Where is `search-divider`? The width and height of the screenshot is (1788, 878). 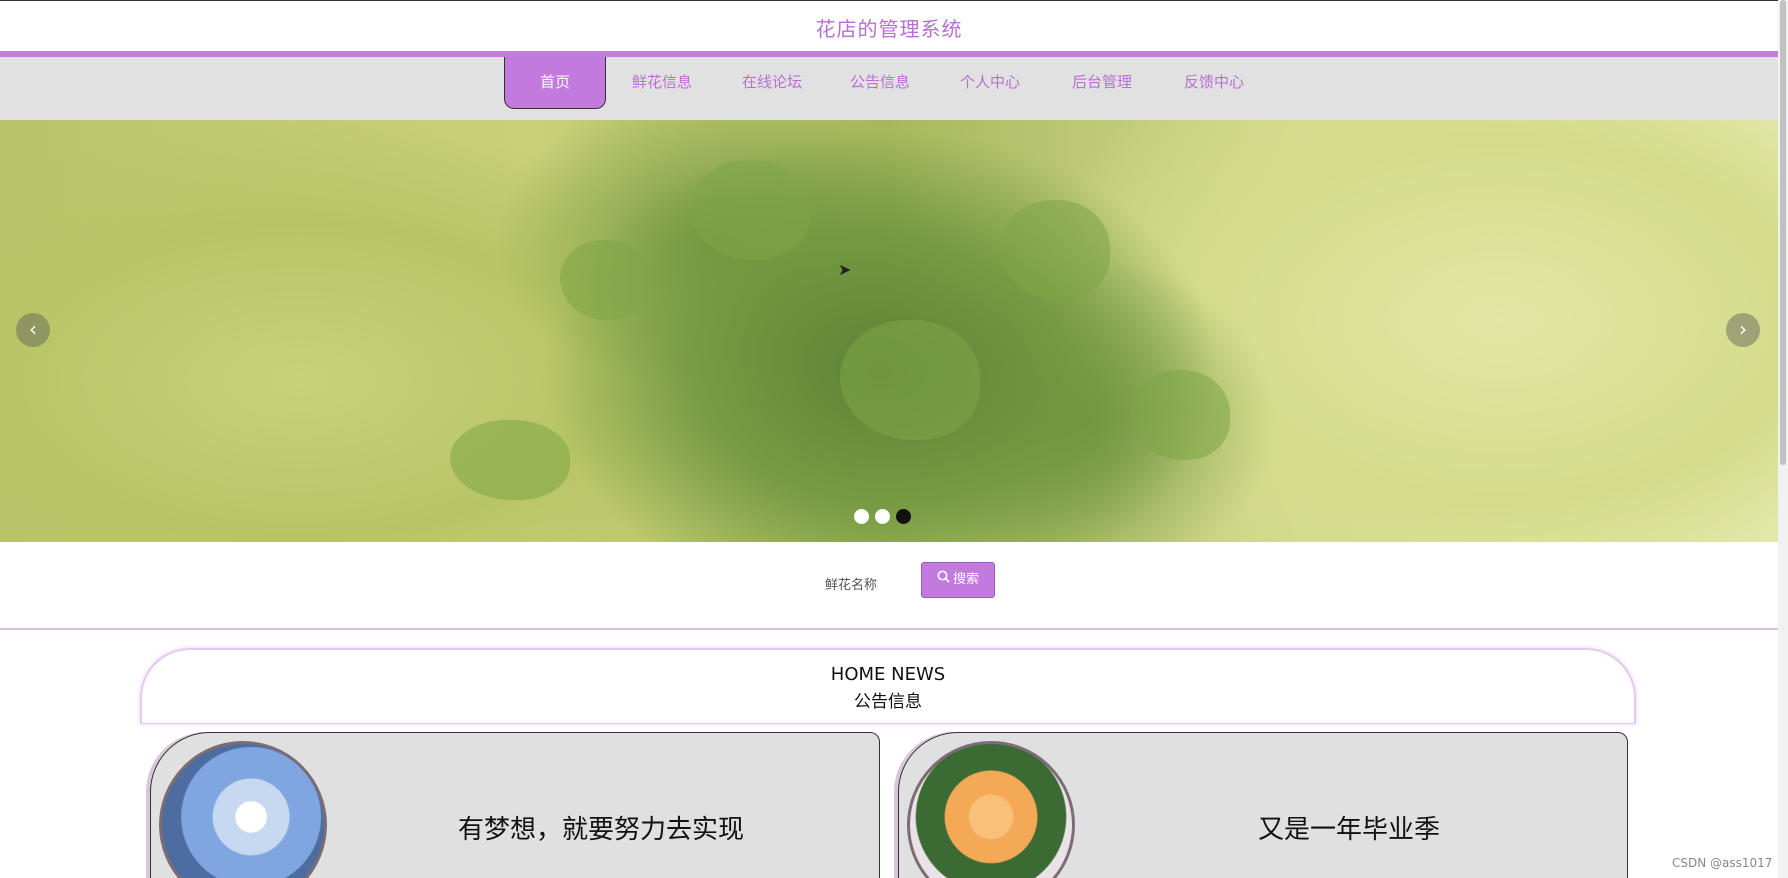 search-divider is located at coordinates (889, 629).